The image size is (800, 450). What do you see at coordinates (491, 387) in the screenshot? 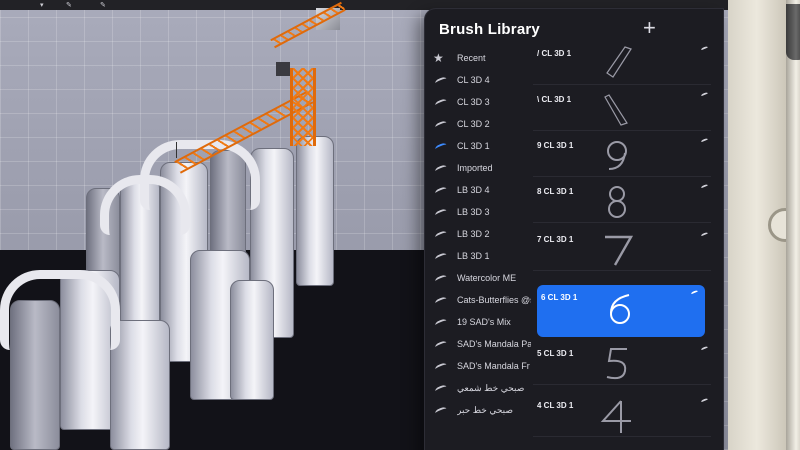
I see `brush-set-label: صبحي خط شمعي` at bounding box center [491, 387].